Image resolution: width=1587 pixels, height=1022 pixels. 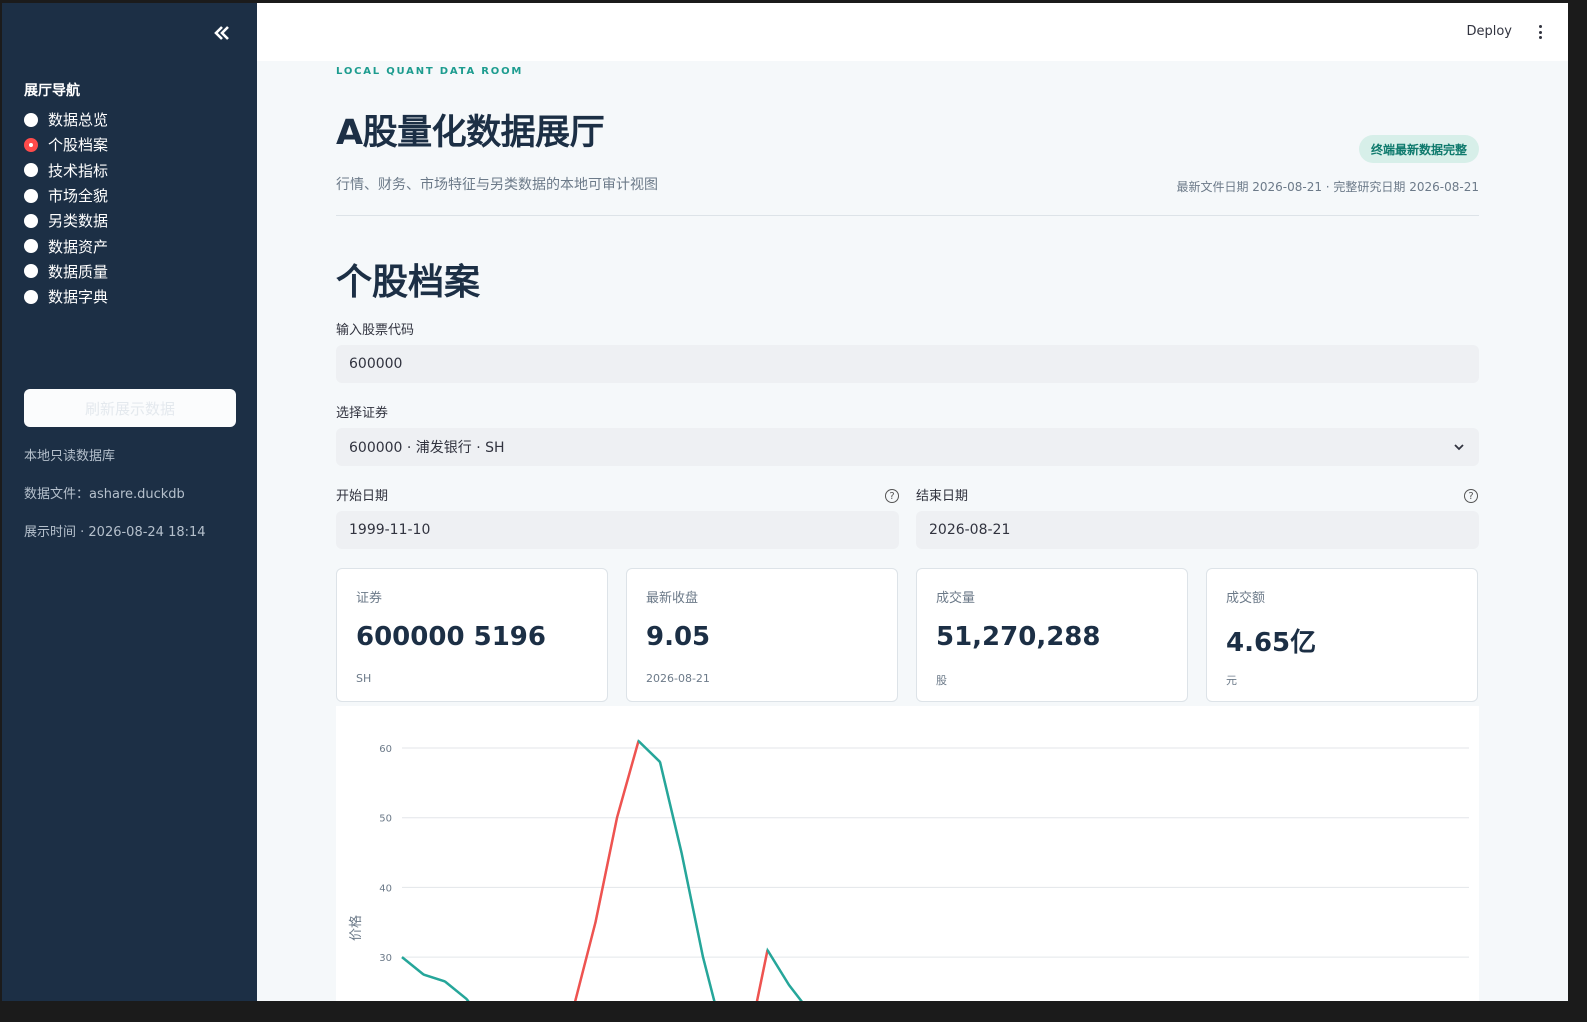 I want to click on y-tick-label: 30, so click(x=385, y=958).